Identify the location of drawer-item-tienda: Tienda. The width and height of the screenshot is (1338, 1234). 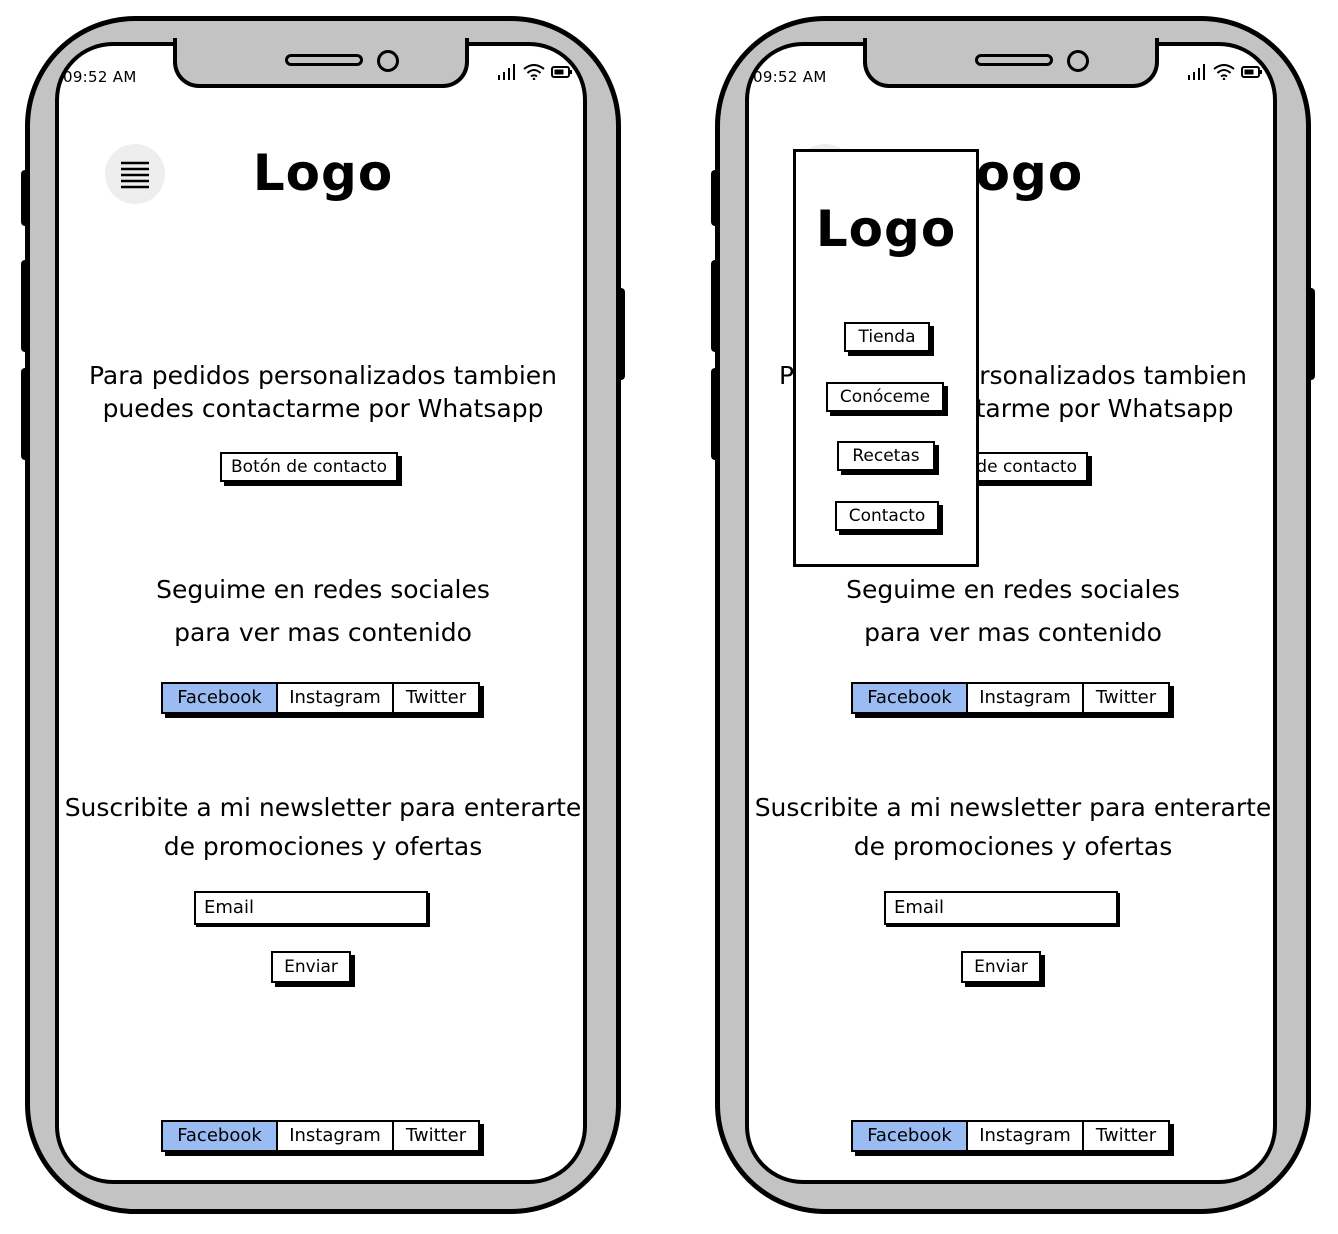
(887, 337).